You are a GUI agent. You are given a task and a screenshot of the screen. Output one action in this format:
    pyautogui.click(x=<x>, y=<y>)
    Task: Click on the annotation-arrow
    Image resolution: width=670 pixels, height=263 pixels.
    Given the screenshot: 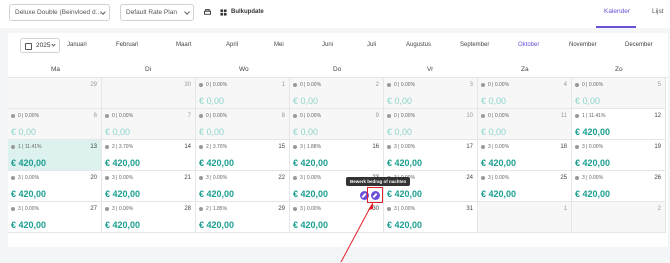 What is the action you would take?
    pyautogui.click(x=356, y=232)
    